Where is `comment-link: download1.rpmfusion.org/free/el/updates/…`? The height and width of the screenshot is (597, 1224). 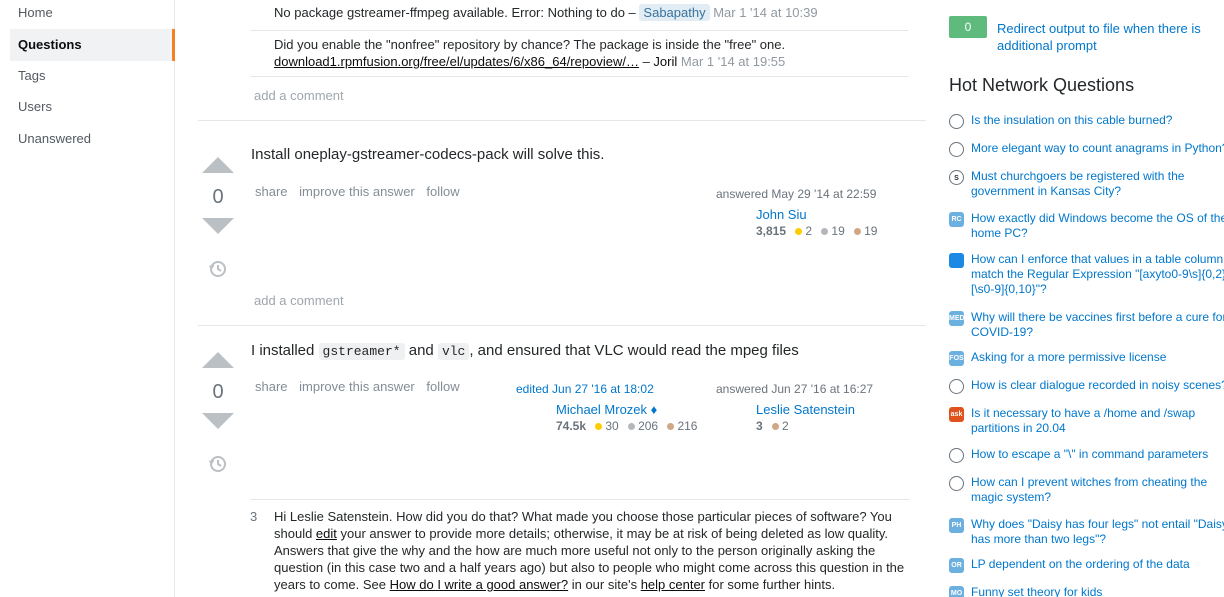 comment-link: download1.rpmfusion.org/free/el/updates/… is located at coordinates (456, 61).